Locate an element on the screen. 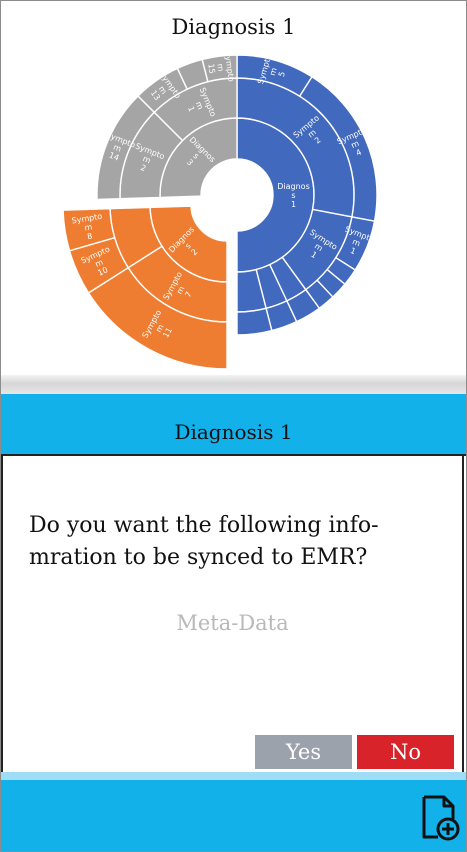  footer-strip is located at coordinates (233, 776).